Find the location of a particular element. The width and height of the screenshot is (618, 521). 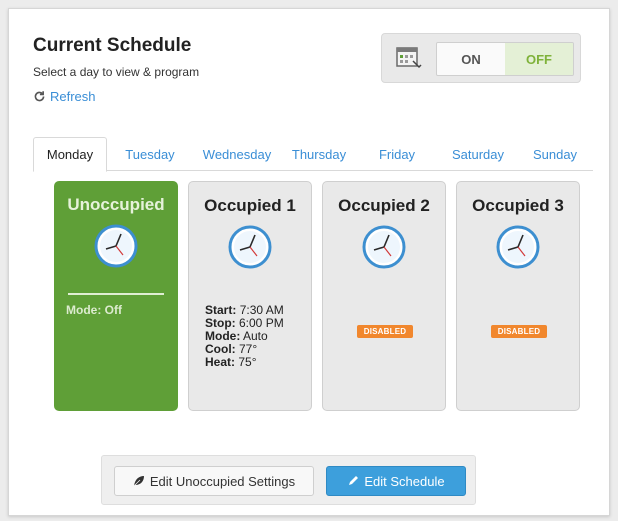

card-title: Occupied 3 is located at coordinates (518, 205).